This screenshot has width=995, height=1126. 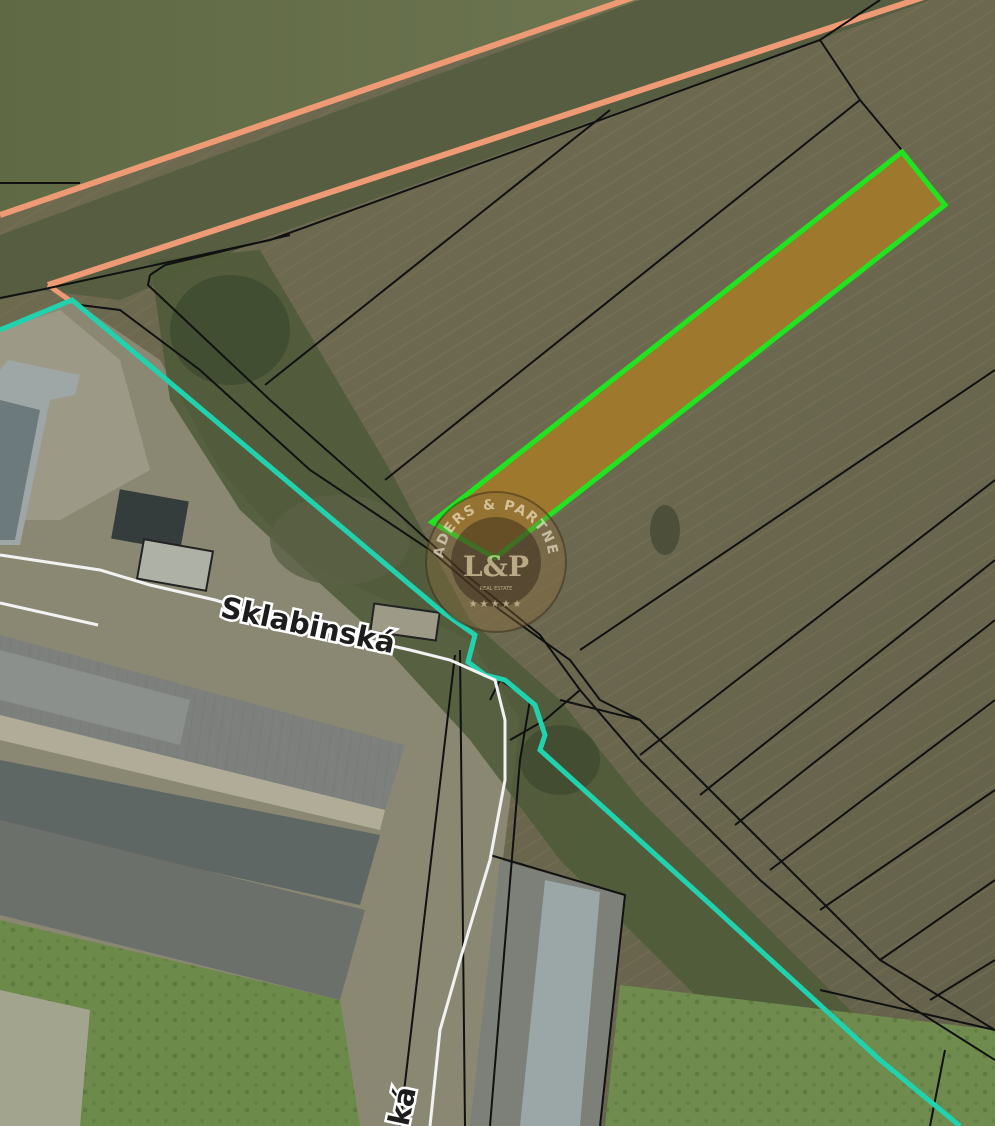 I want to click on watermark-monogram: L&P, so click(x=496, y=566).